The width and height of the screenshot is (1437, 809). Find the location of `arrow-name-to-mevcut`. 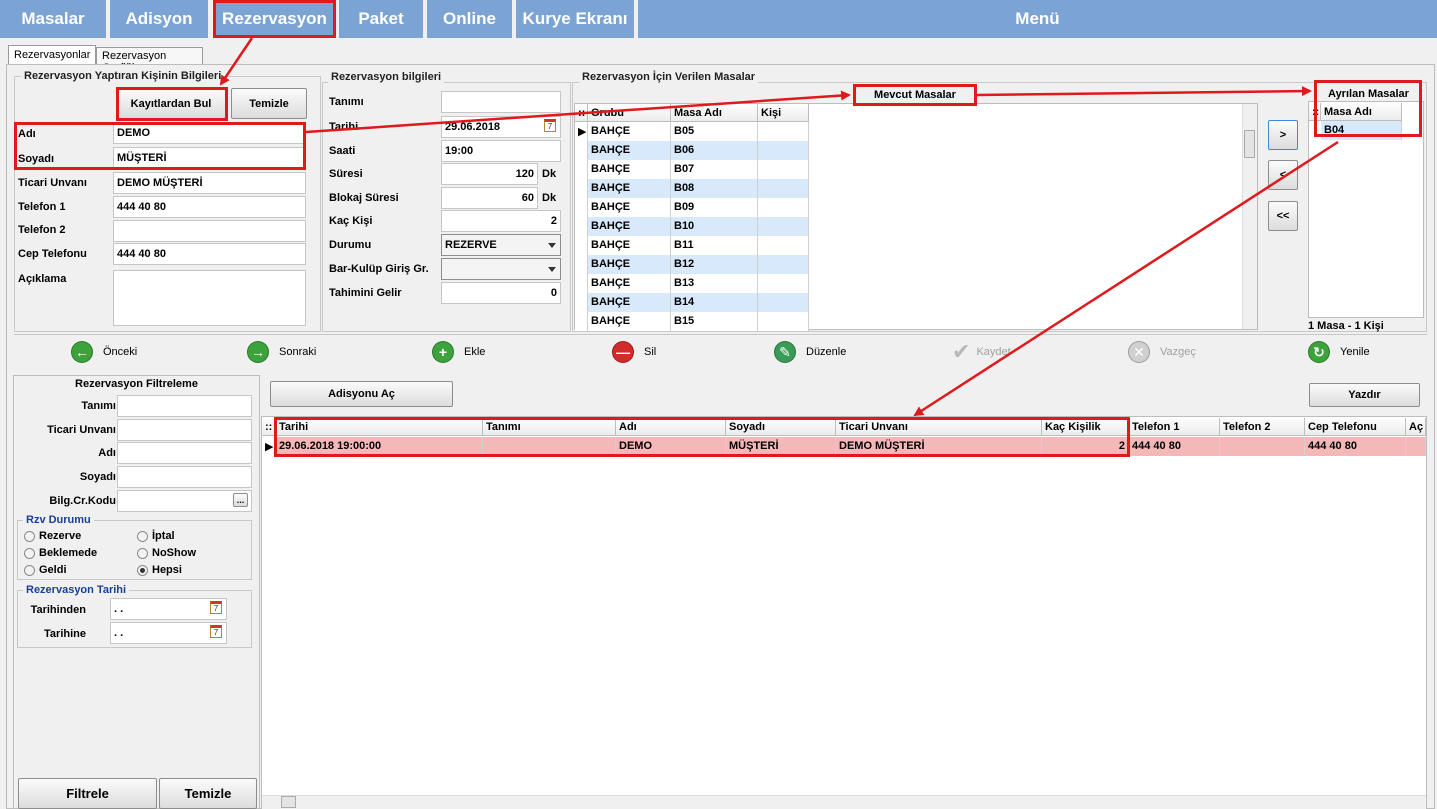

arrow-name-to-mevcut is located at coordinates (578, 112).